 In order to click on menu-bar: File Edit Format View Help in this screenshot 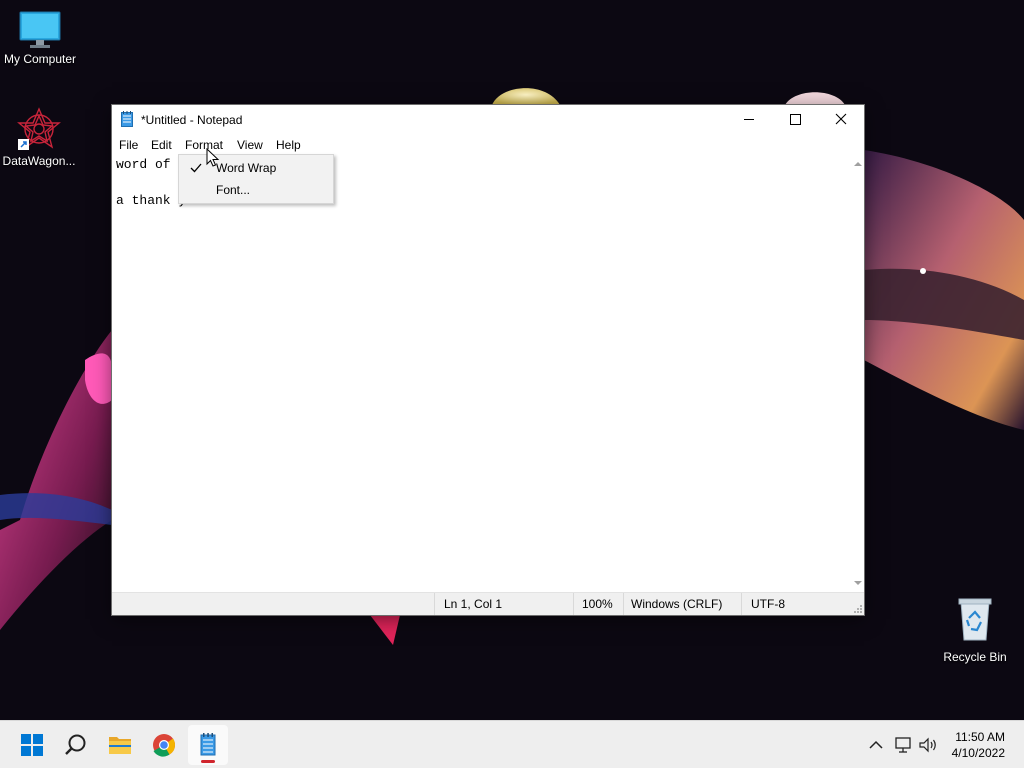, I will do `click(488, 145)`.